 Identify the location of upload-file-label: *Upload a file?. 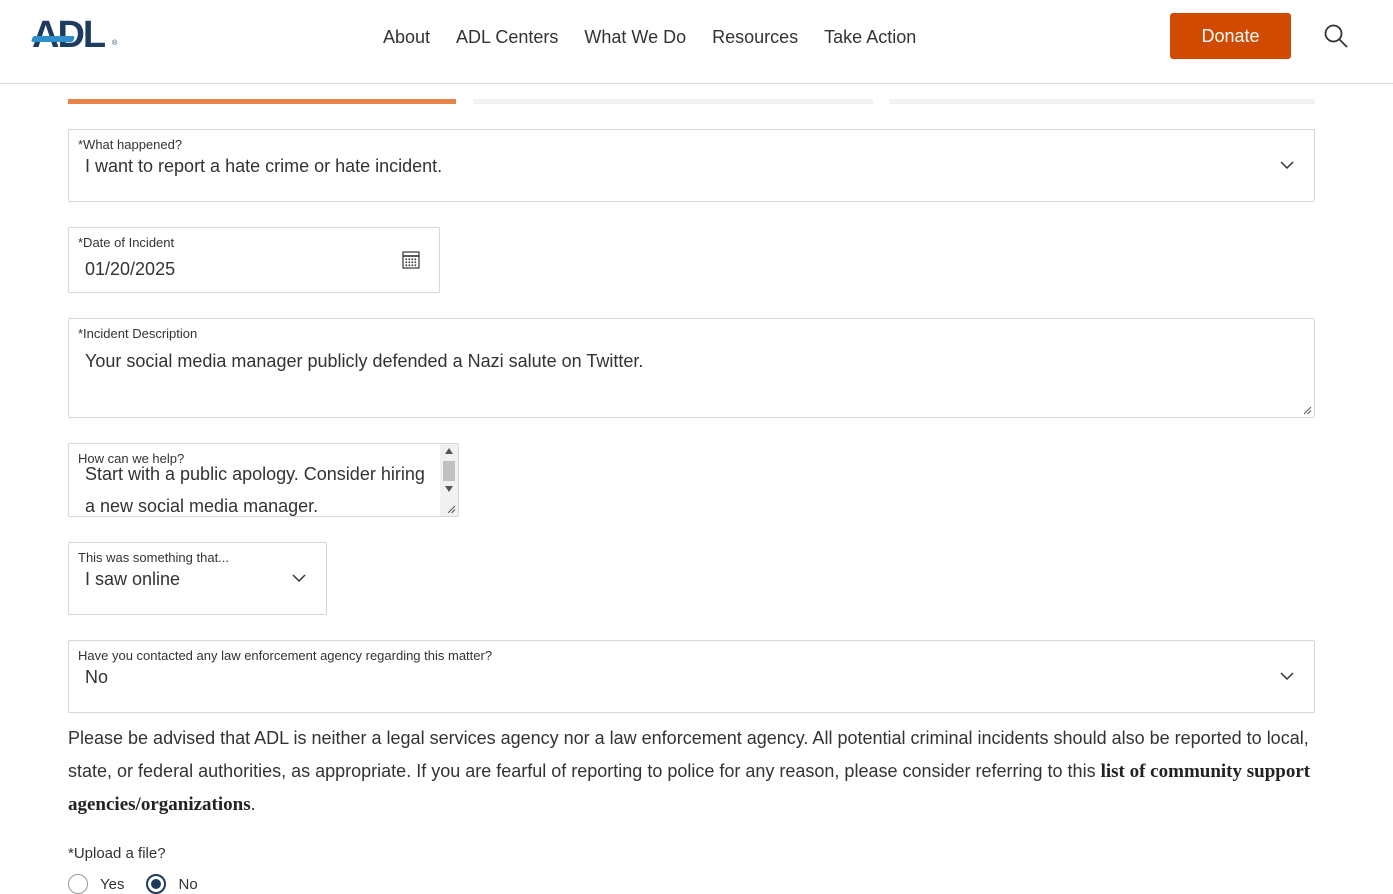
(117, 853).